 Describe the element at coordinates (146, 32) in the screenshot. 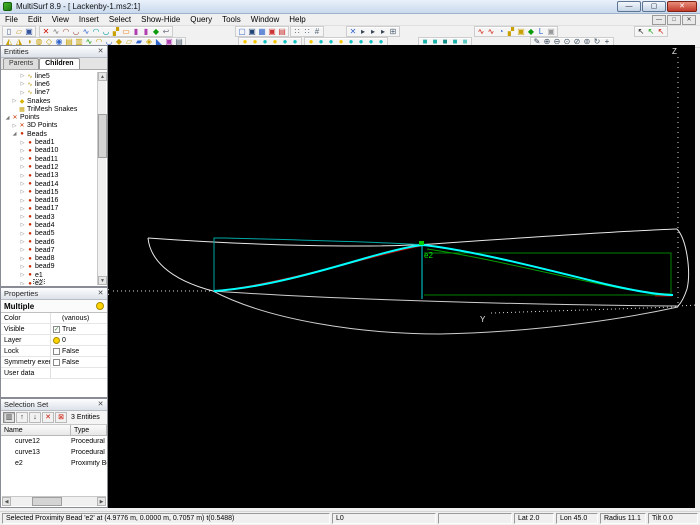

I see `toolbar-icon: ▮` at that location.